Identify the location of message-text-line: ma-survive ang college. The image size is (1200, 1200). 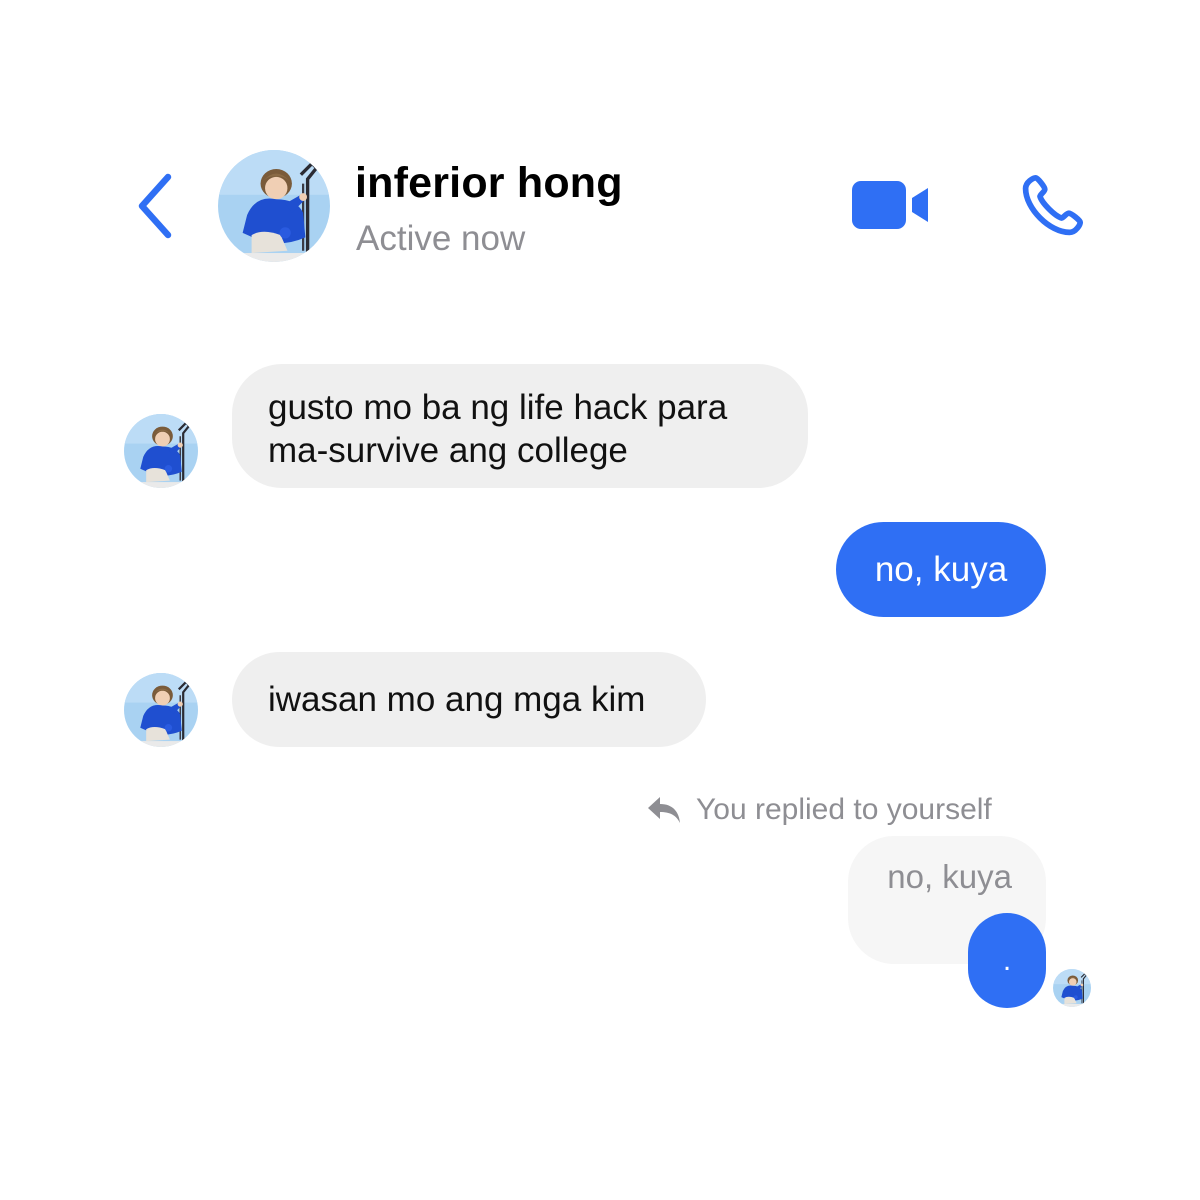
(448, 450).